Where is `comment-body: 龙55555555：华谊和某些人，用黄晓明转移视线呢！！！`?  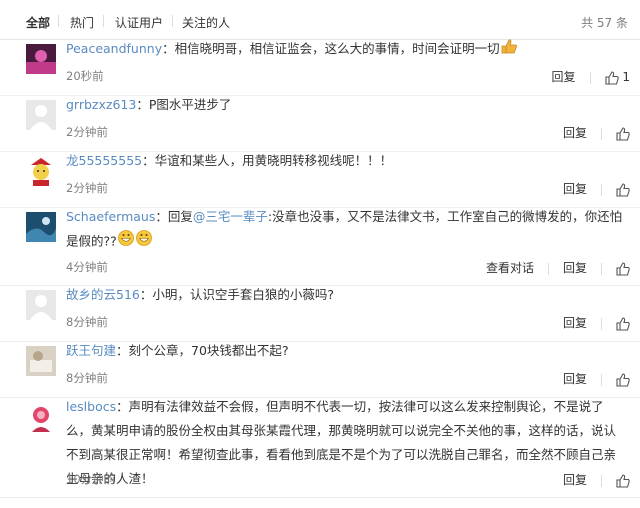 comment-body: 龙55555555：华谊和某些人，用黄晓明转移视线呢！！！ is located at coordinates (346, 161).